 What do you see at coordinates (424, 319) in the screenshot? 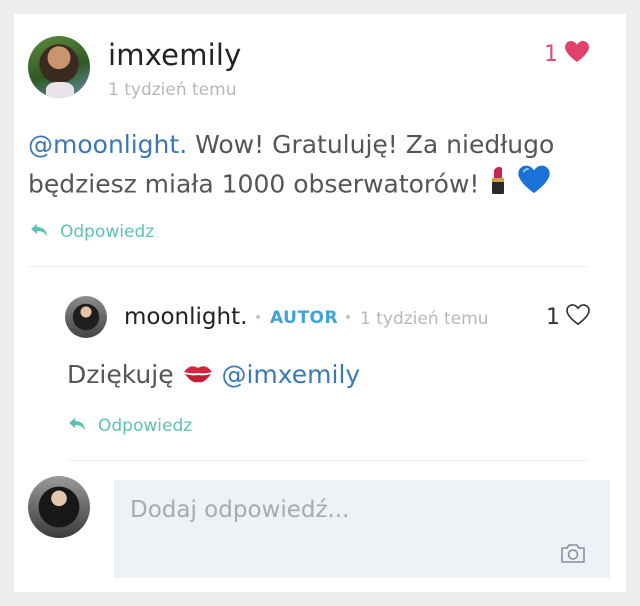
I see `reply-timestamp: 1 tydzień temu` at bounding box center [424, 319].